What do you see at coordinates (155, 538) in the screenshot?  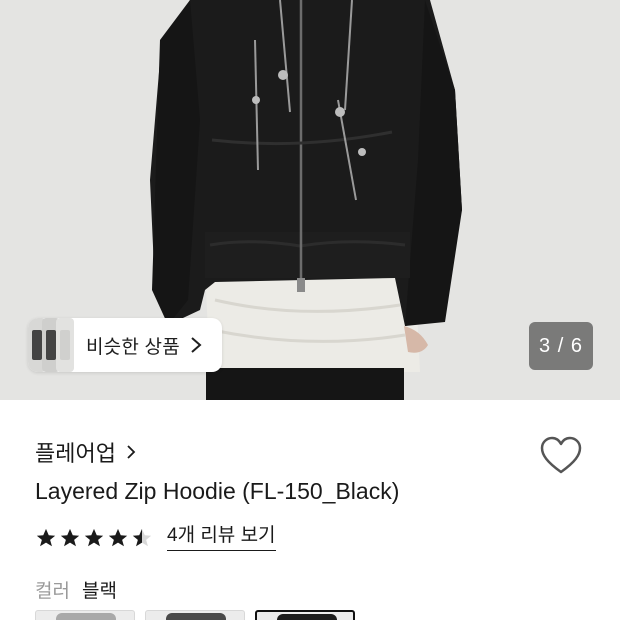 I see `rating-row: 4개 리뷰 보기` at bounding box center [155, 538].